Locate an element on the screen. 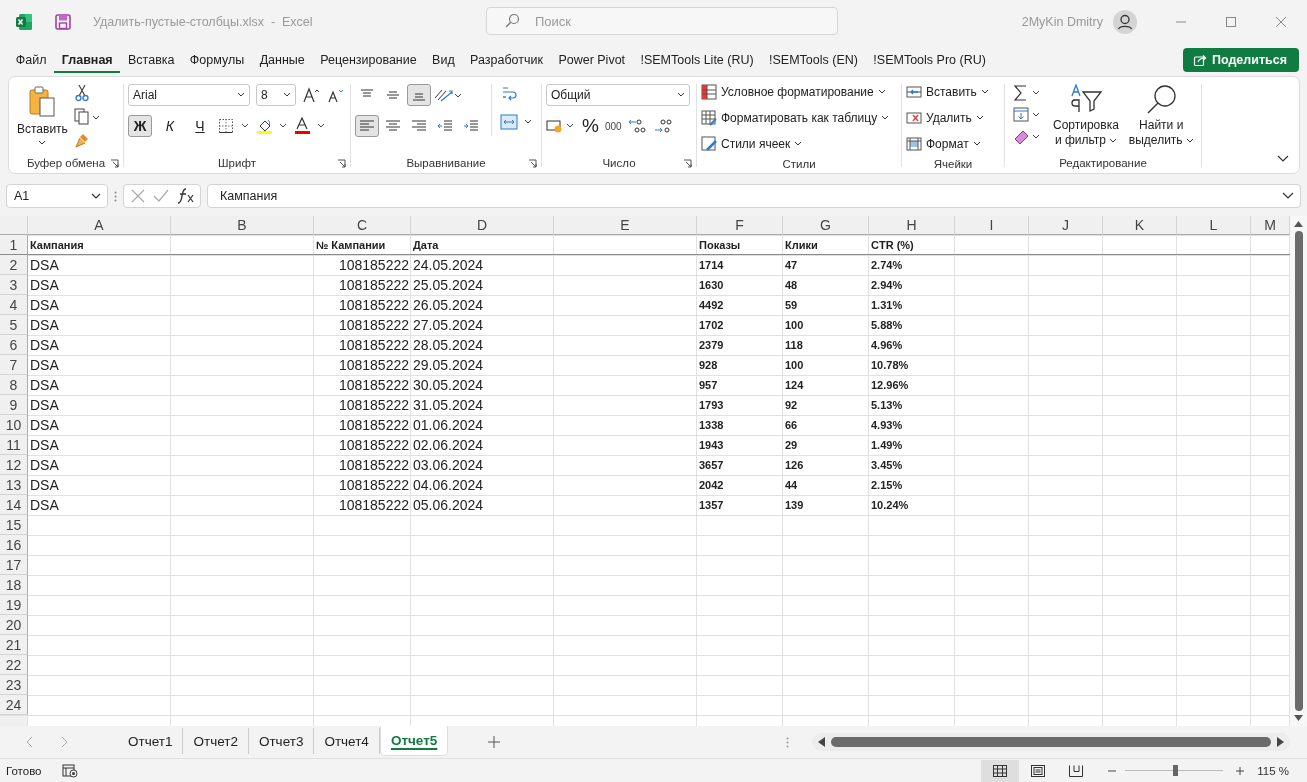  ribbon-tab: !SEMTools Lite (RU) is located at coordinates (697, 60).